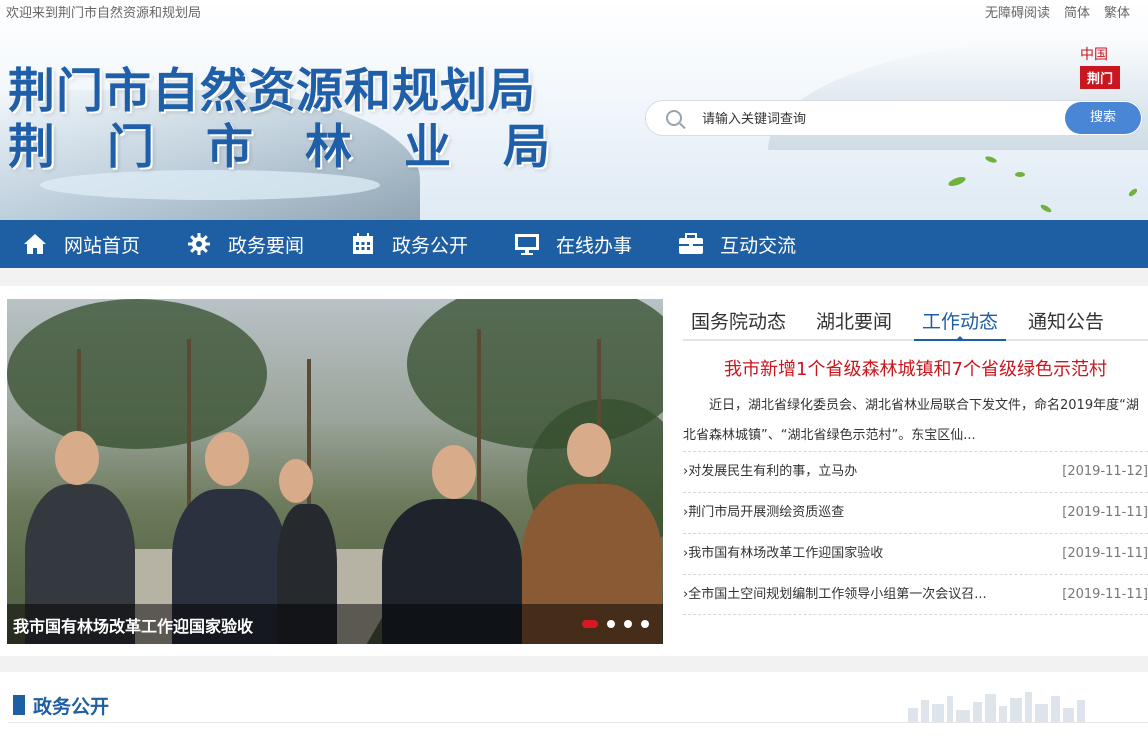 This screenshot has width=1148, height=738. I want to click on public-affairs-section: 政务公开, so click(574, 705).